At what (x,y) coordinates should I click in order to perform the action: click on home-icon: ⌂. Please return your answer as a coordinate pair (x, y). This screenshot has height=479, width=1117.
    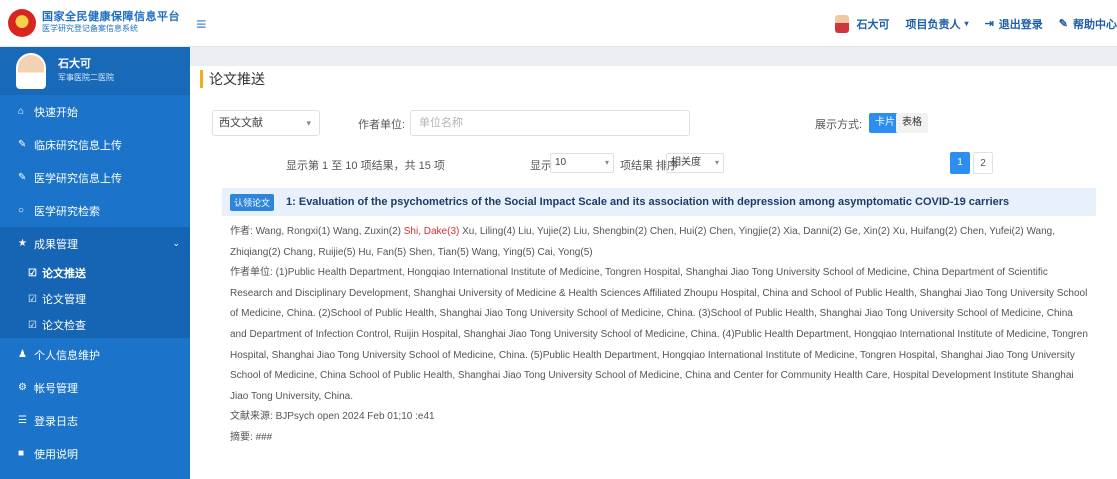
    Looking at the image, I should click on (21, 111).